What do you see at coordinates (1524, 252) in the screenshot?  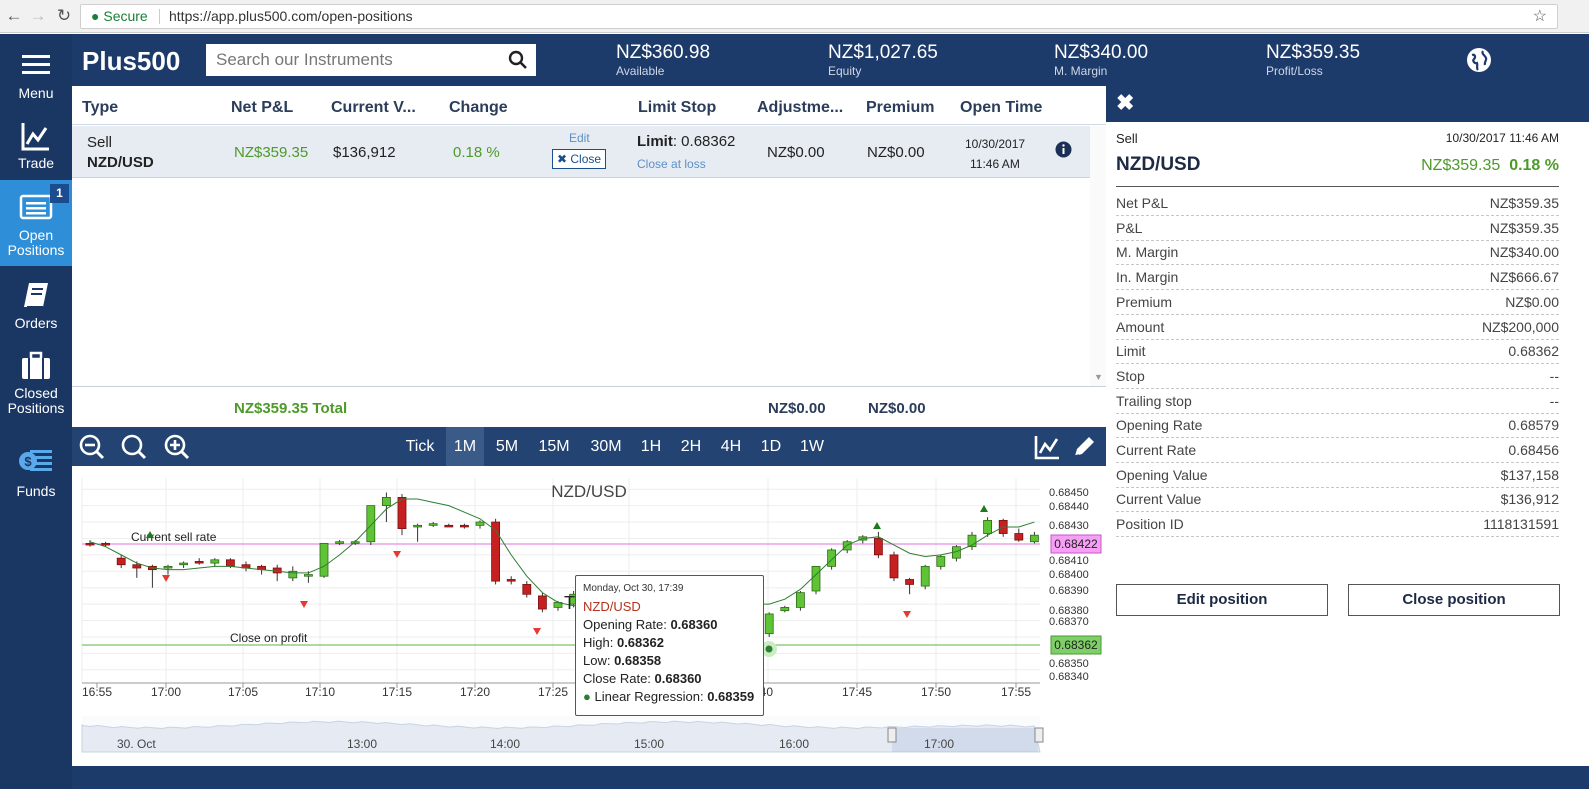 I see `detail-row-value: NZ$340.00` at bounding box center [1524, 252].